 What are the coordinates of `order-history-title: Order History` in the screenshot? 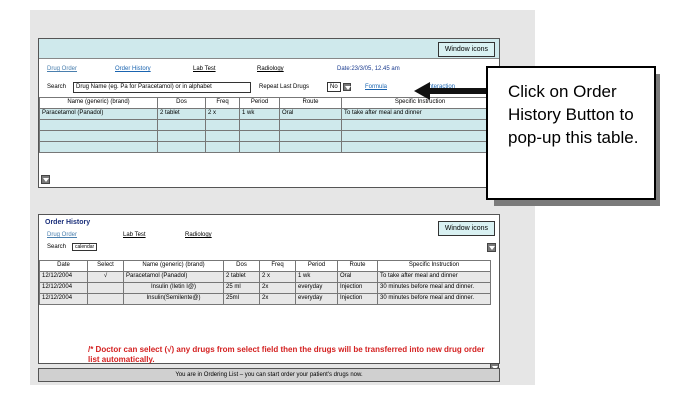 It's located at (68, 222).